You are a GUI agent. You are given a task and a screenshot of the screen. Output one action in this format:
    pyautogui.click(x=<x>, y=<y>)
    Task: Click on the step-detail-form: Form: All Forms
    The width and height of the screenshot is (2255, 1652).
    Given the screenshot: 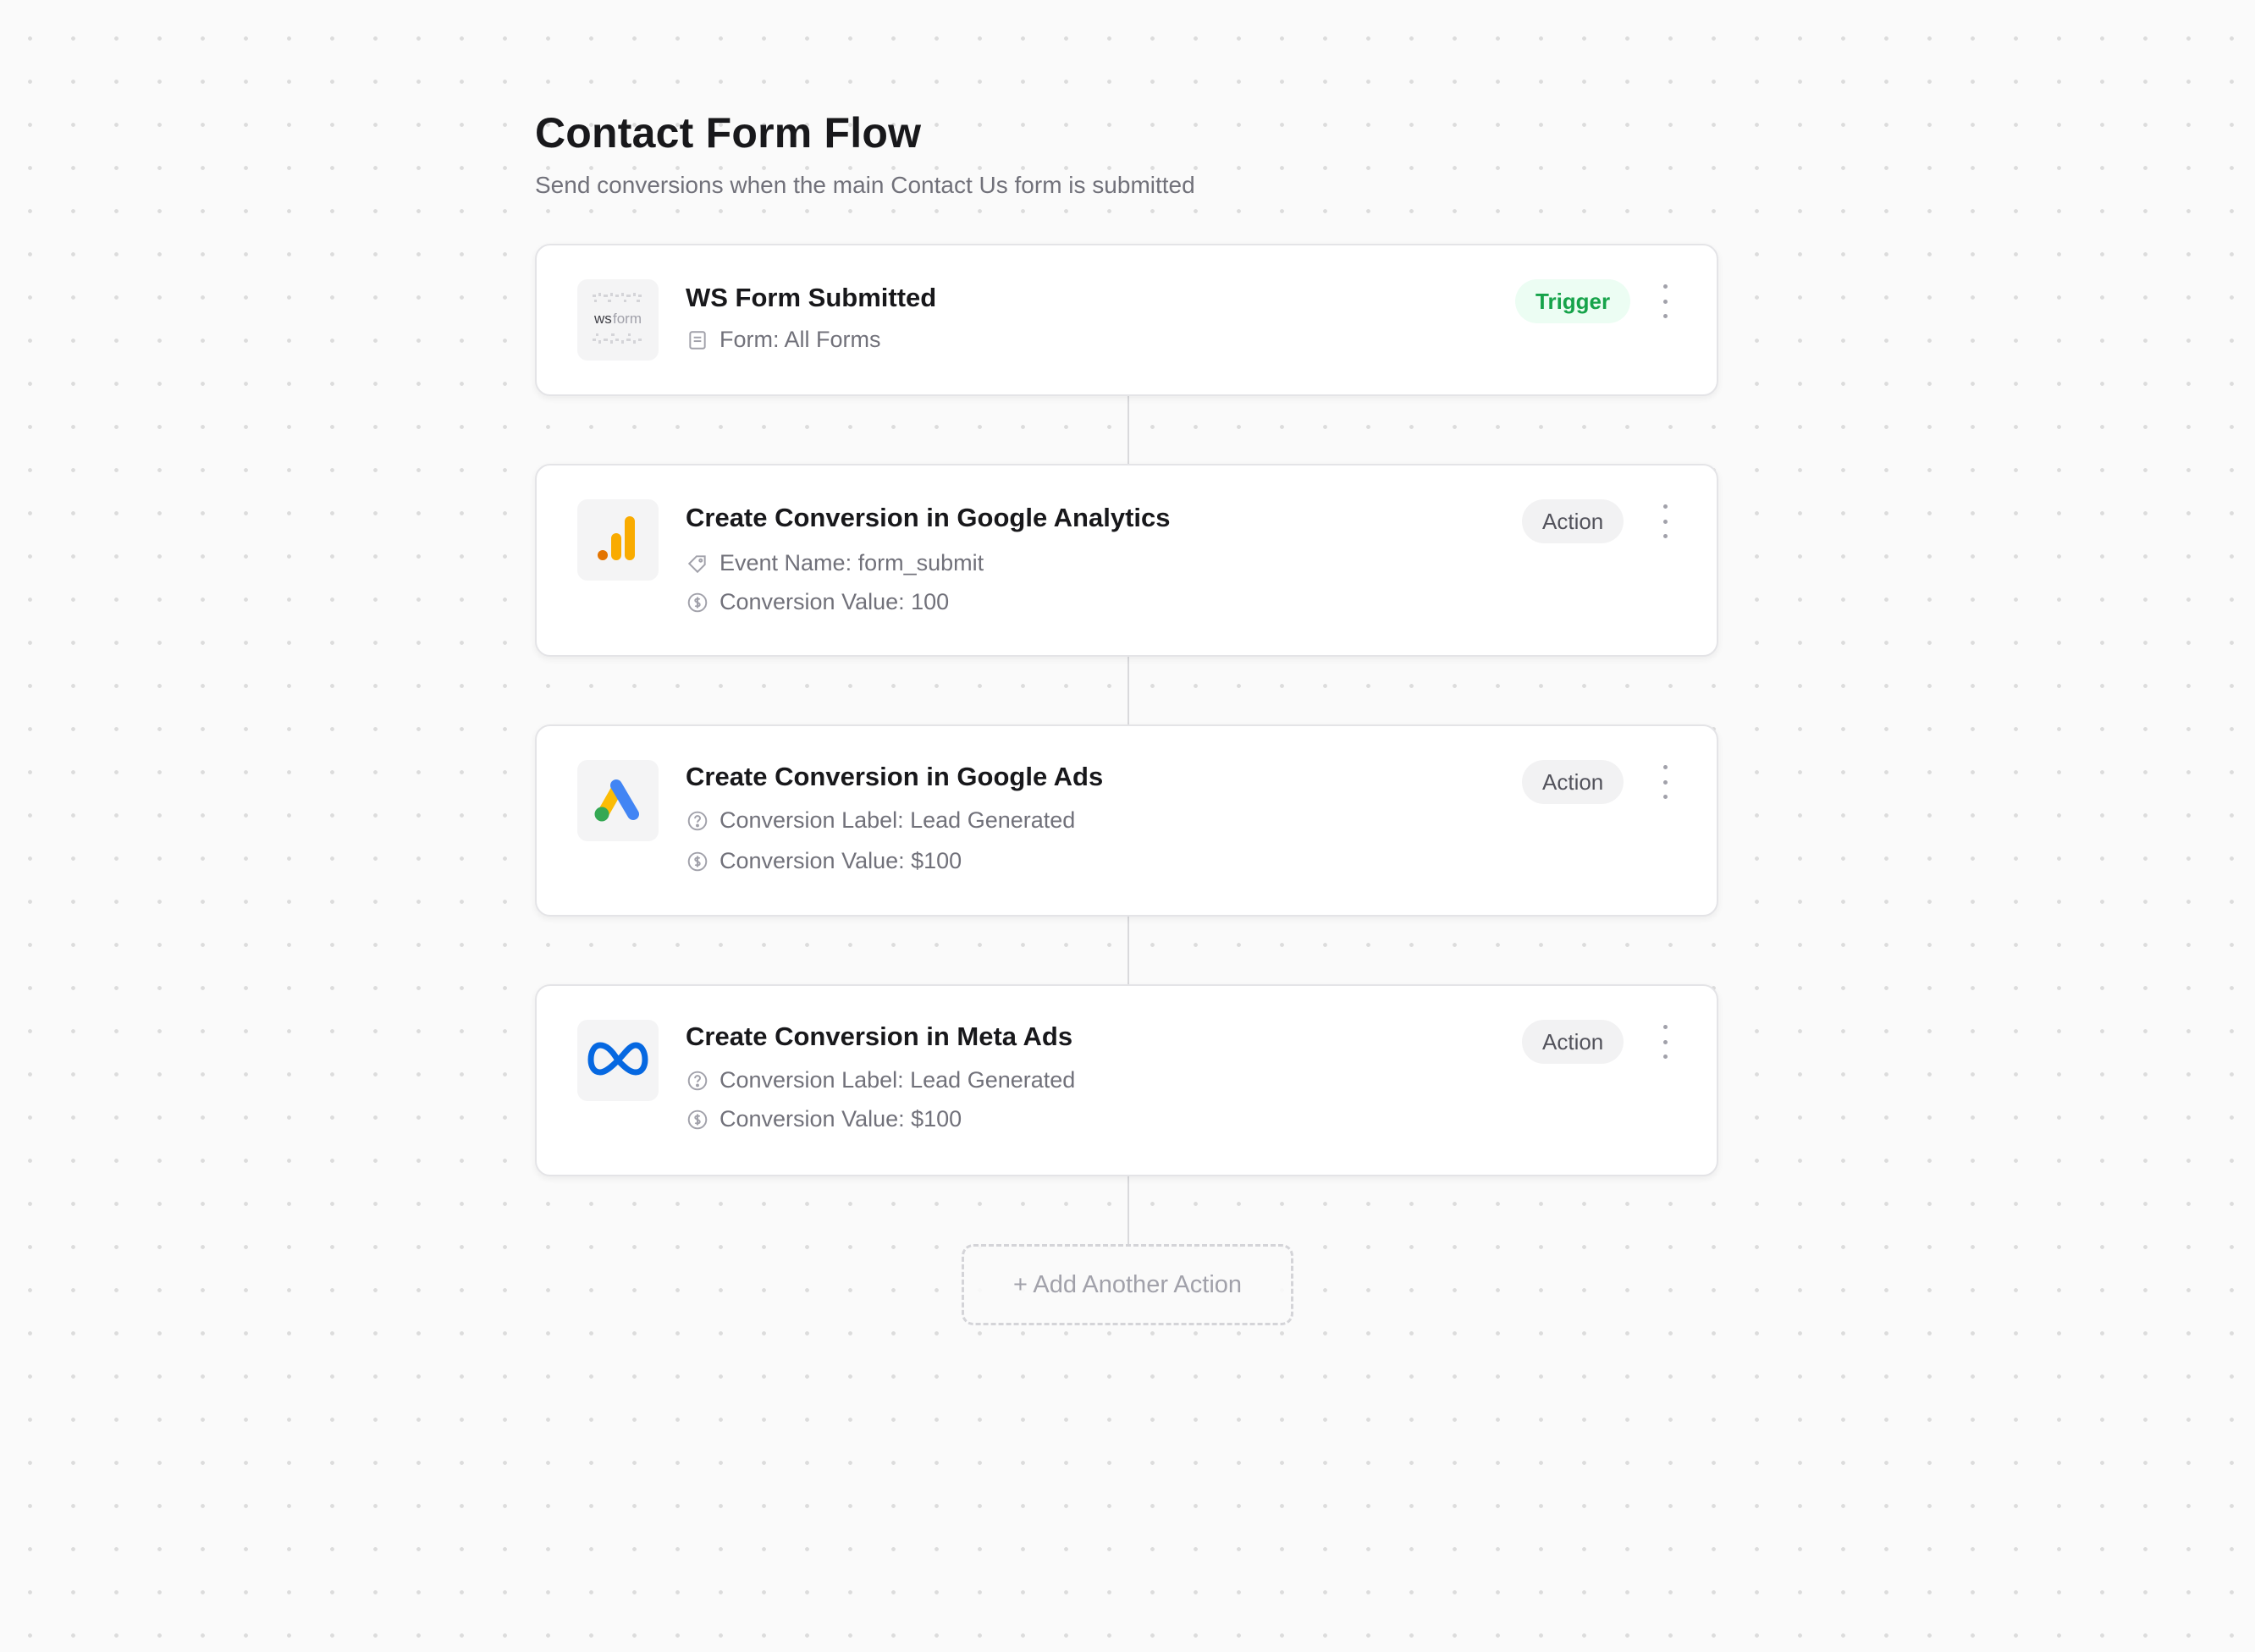 What is the action you would take?
    pyautogui.click(x=783, y=340)
    